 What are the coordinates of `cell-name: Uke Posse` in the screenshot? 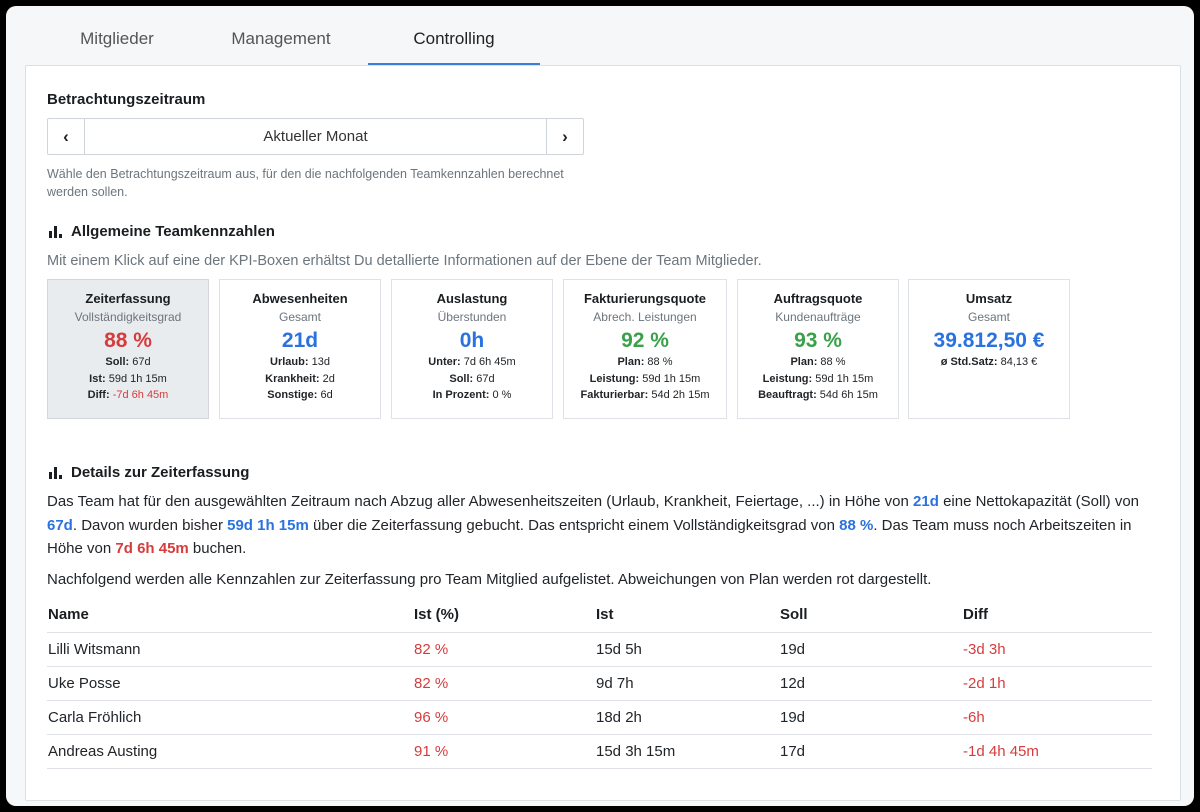 It's located at (230, 683).